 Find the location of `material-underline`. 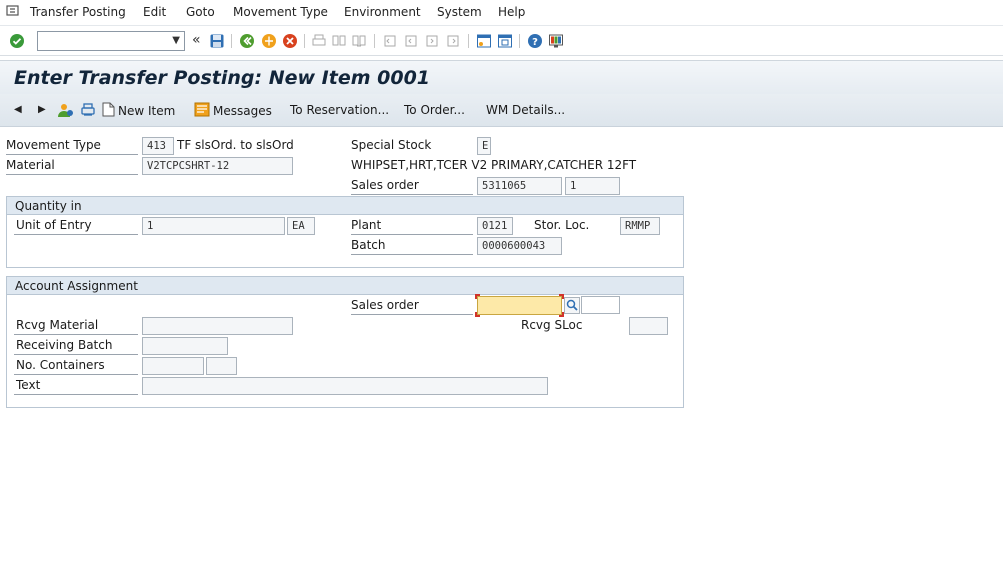

material-underline is located at coordinates (72, 174).